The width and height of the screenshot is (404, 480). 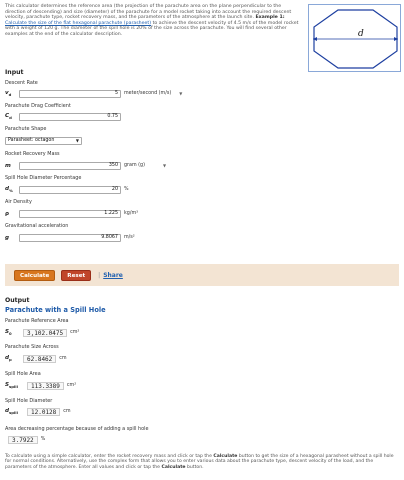 I want to click on reference-area-value: 3,102.0475, so click(x=45, y=332).